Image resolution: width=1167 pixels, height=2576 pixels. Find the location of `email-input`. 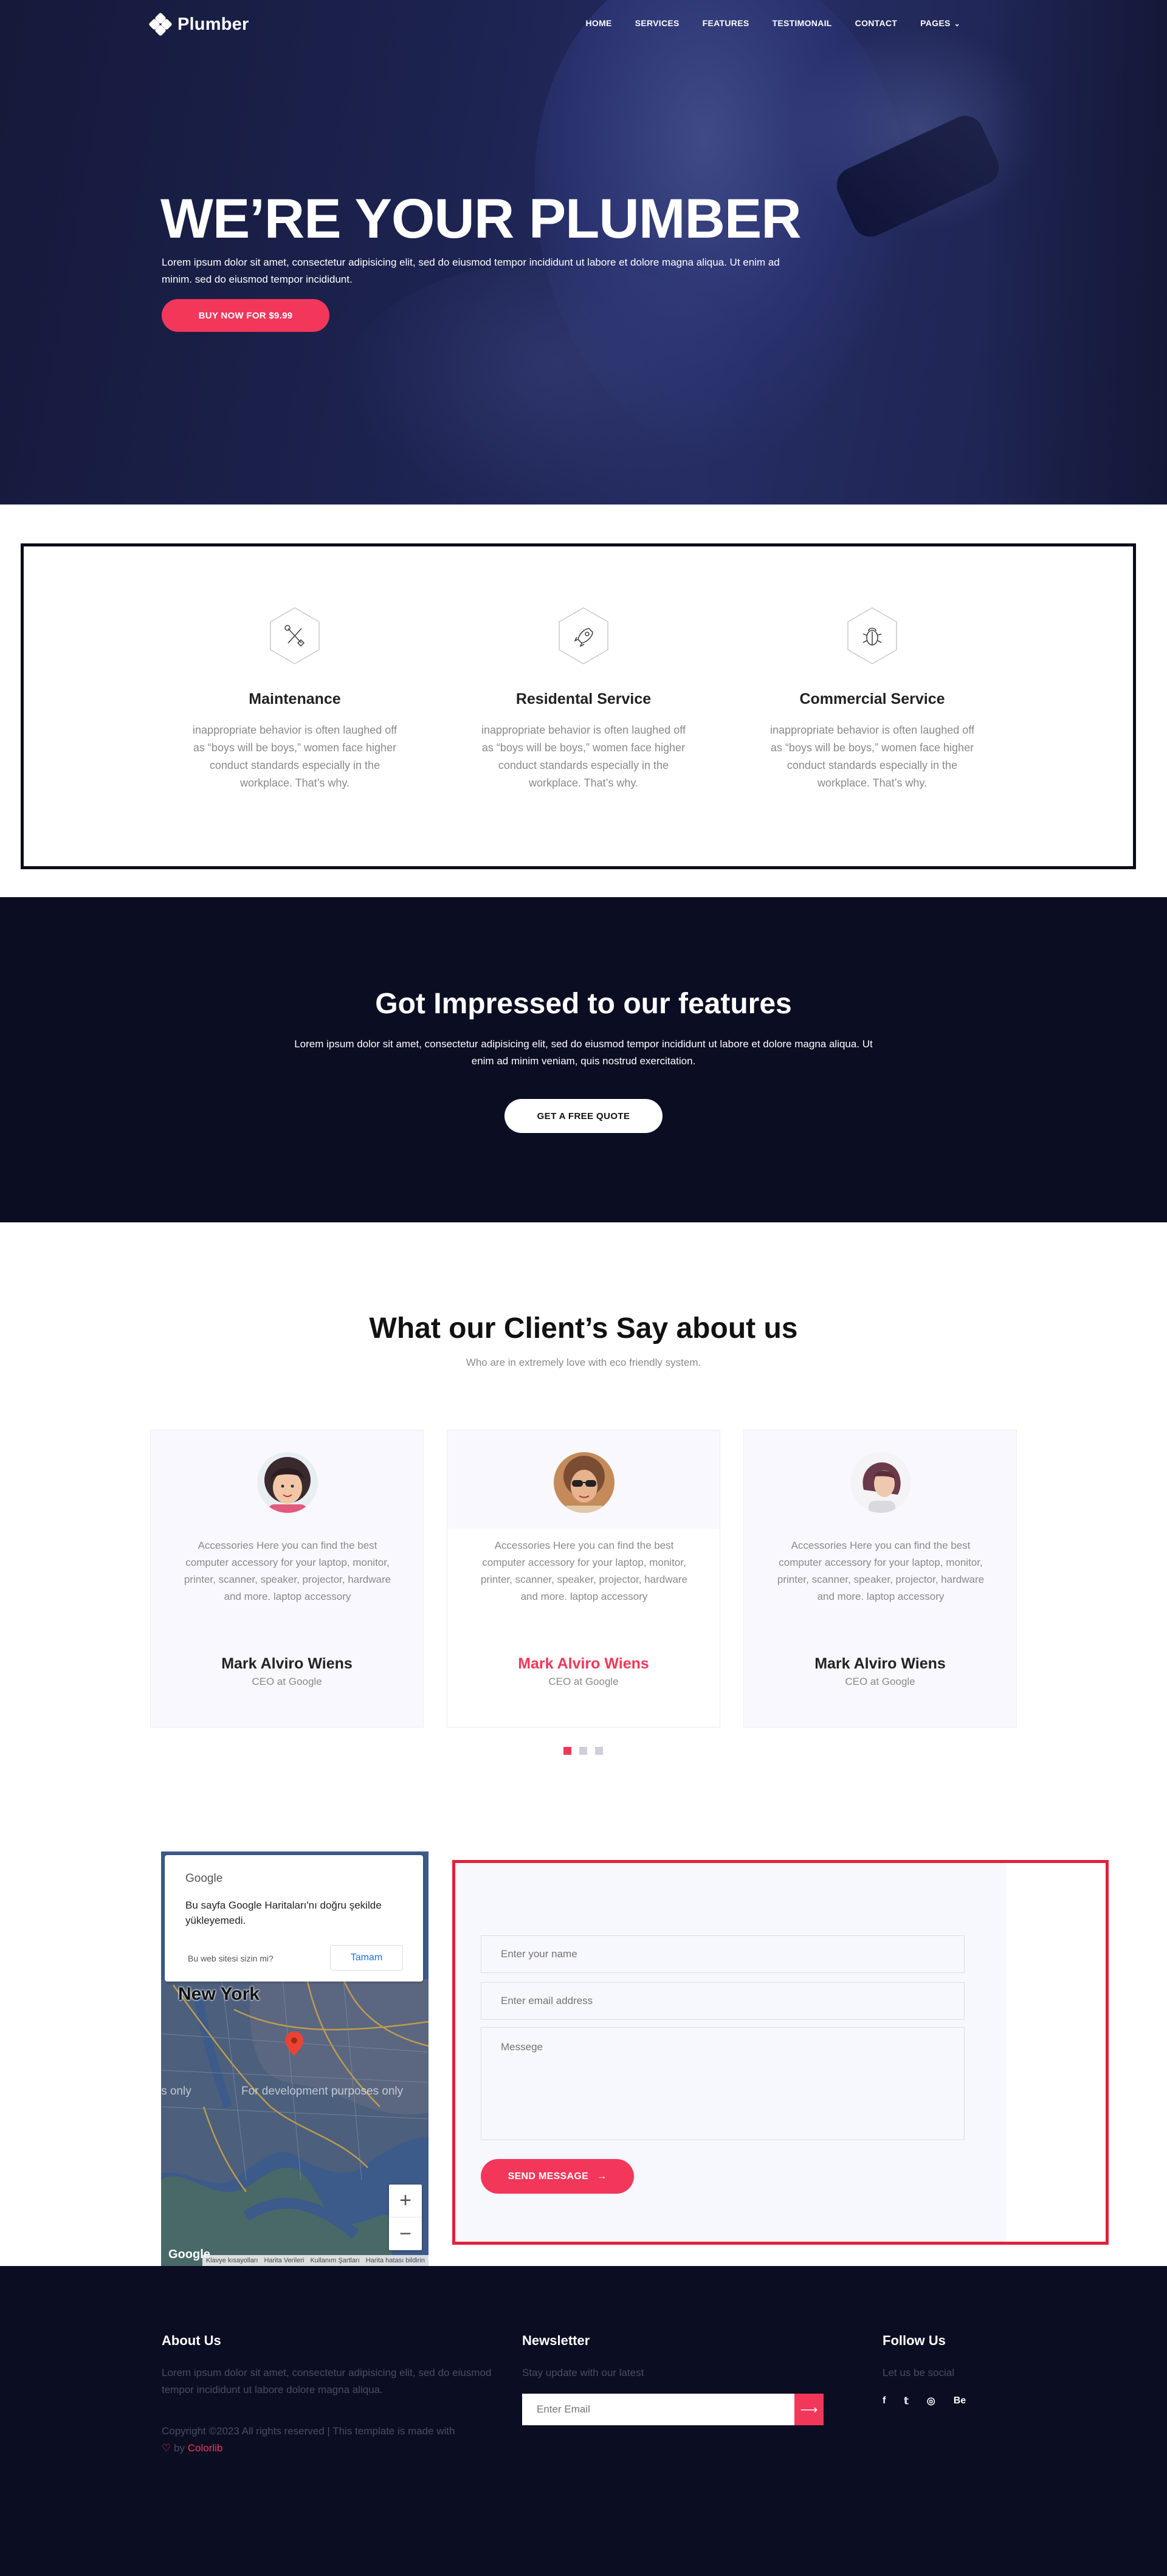

email-input is located at coordinates (723, 2001).